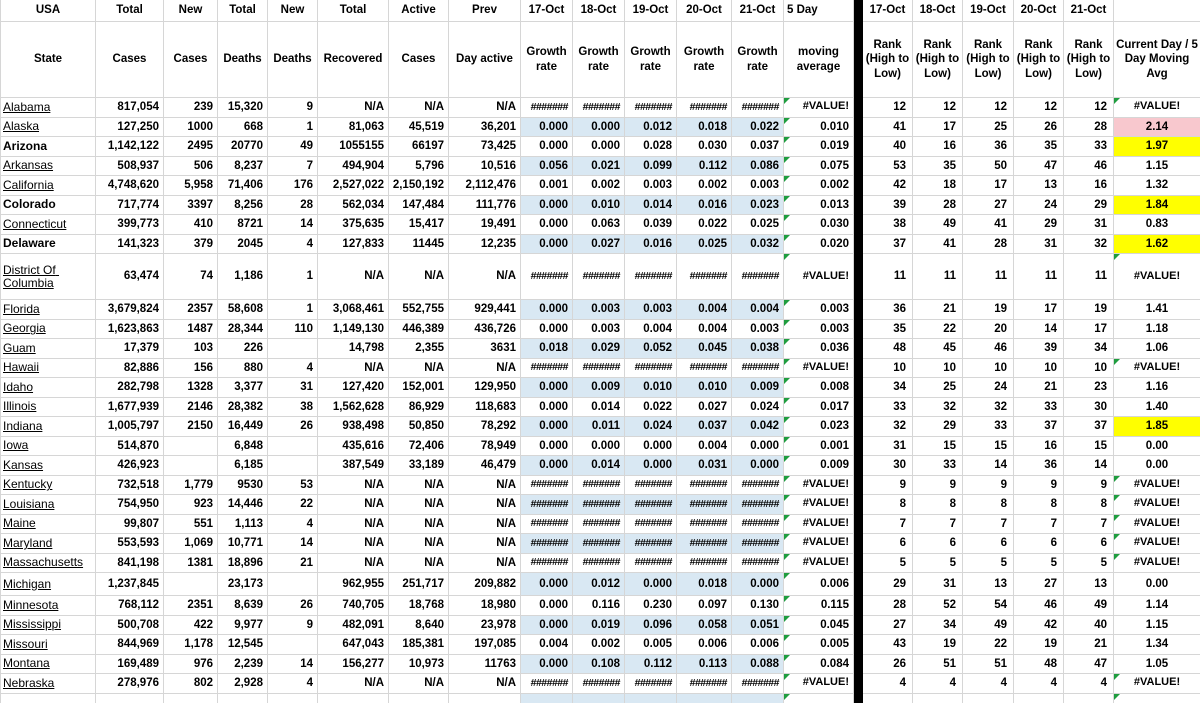 This screenshot has height=703, width=1200. I want to click on cell-growth-17oct: #######, so click(547, 544).